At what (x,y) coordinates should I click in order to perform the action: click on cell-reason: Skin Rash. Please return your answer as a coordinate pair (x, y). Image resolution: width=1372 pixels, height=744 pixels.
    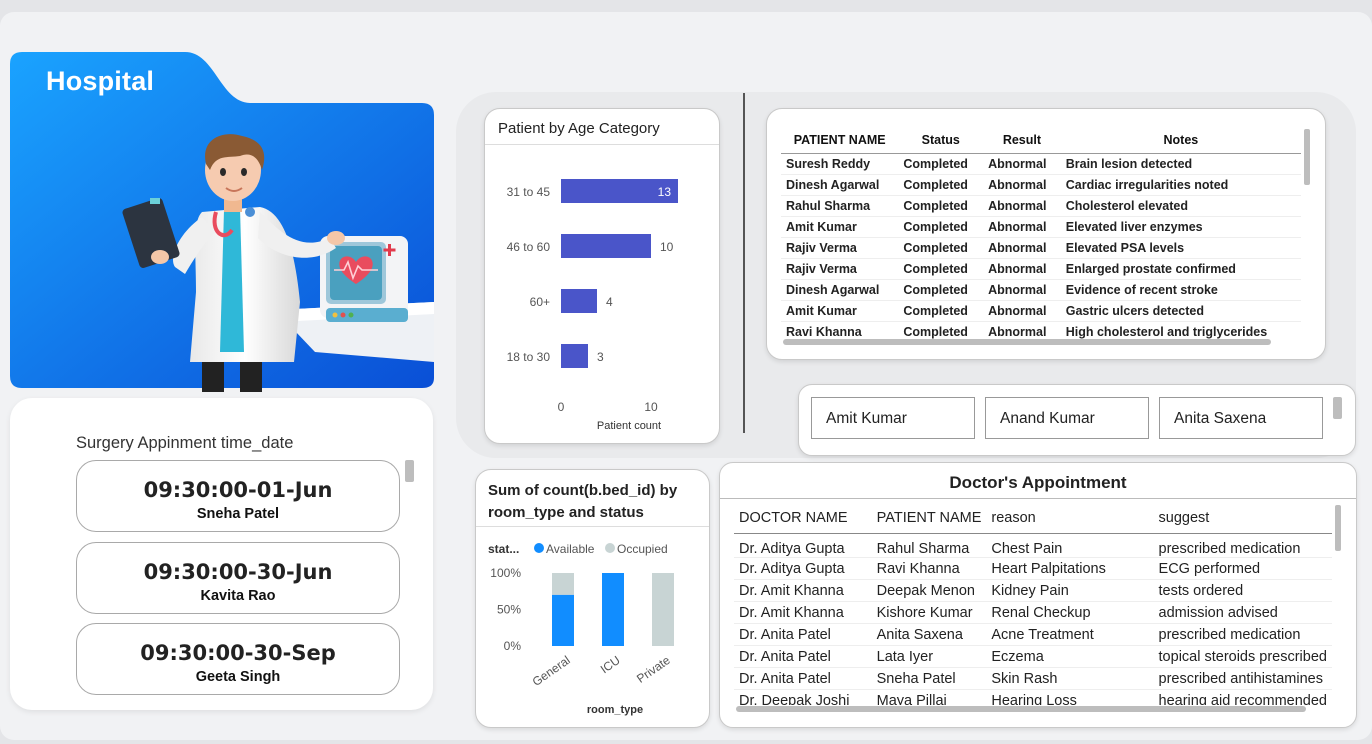
    Looking at the image, I should click on (1070, 678).